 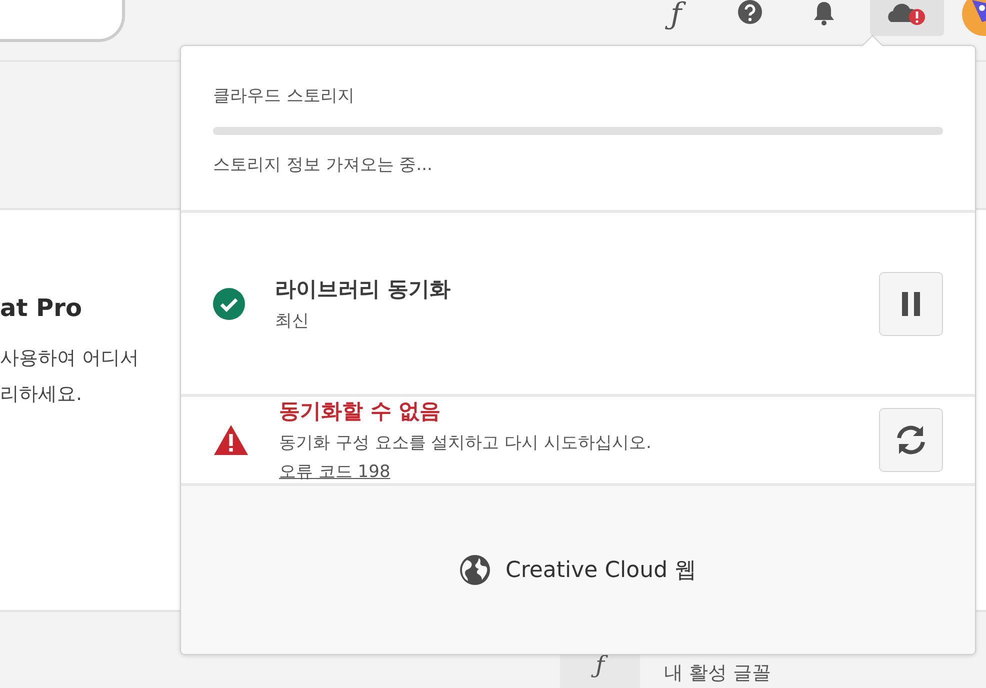 I want to click on error-code-link: 오류 코드 198, so click(x=334, y=471).